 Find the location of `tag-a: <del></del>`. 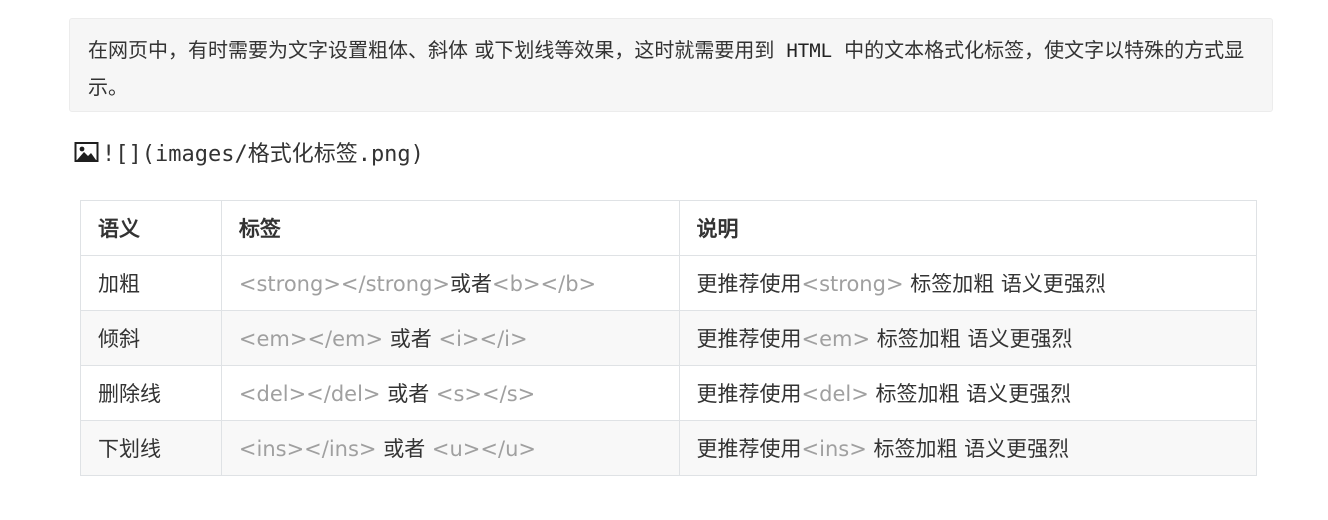

tag-a: <del></del> is located at coordinates (309, 394).